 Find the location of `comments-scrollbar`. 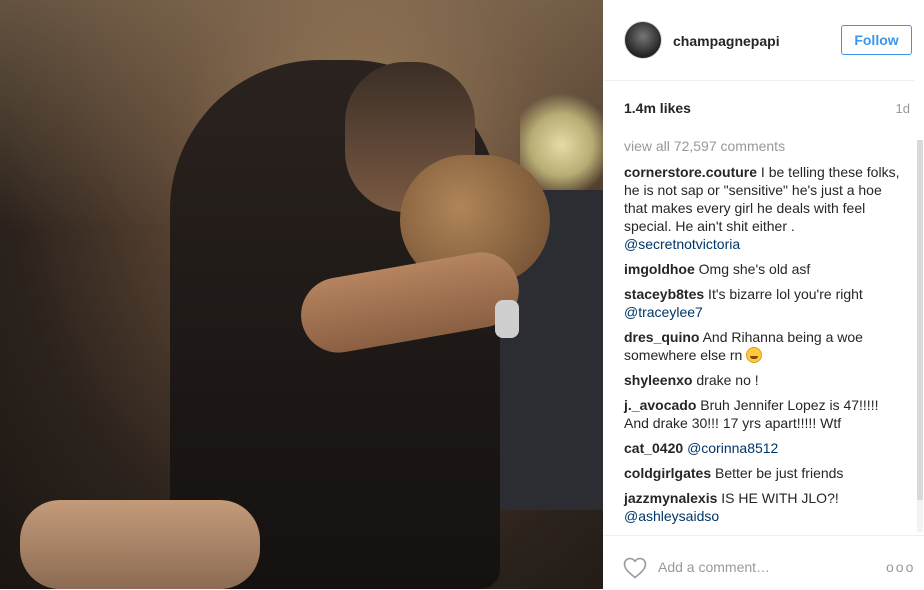

comments-scrollbar is located at coordinates (920, 336).